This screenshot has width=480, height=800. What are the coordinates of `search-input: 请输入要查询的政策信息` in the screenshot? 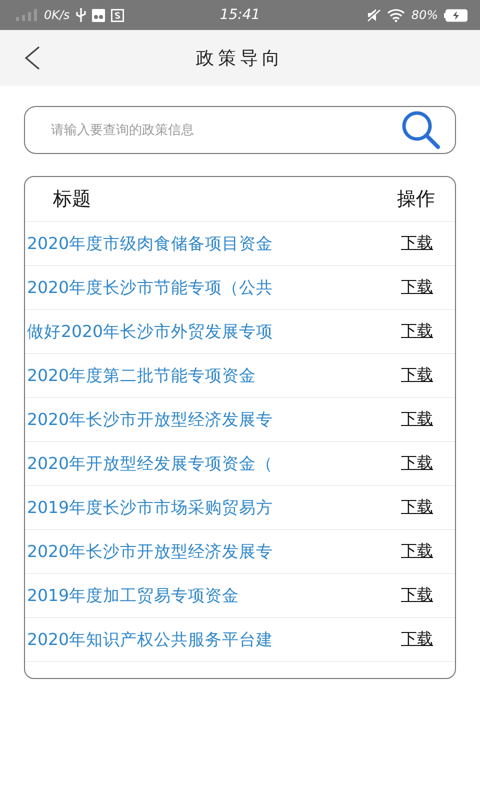 It's located at (225, 130).